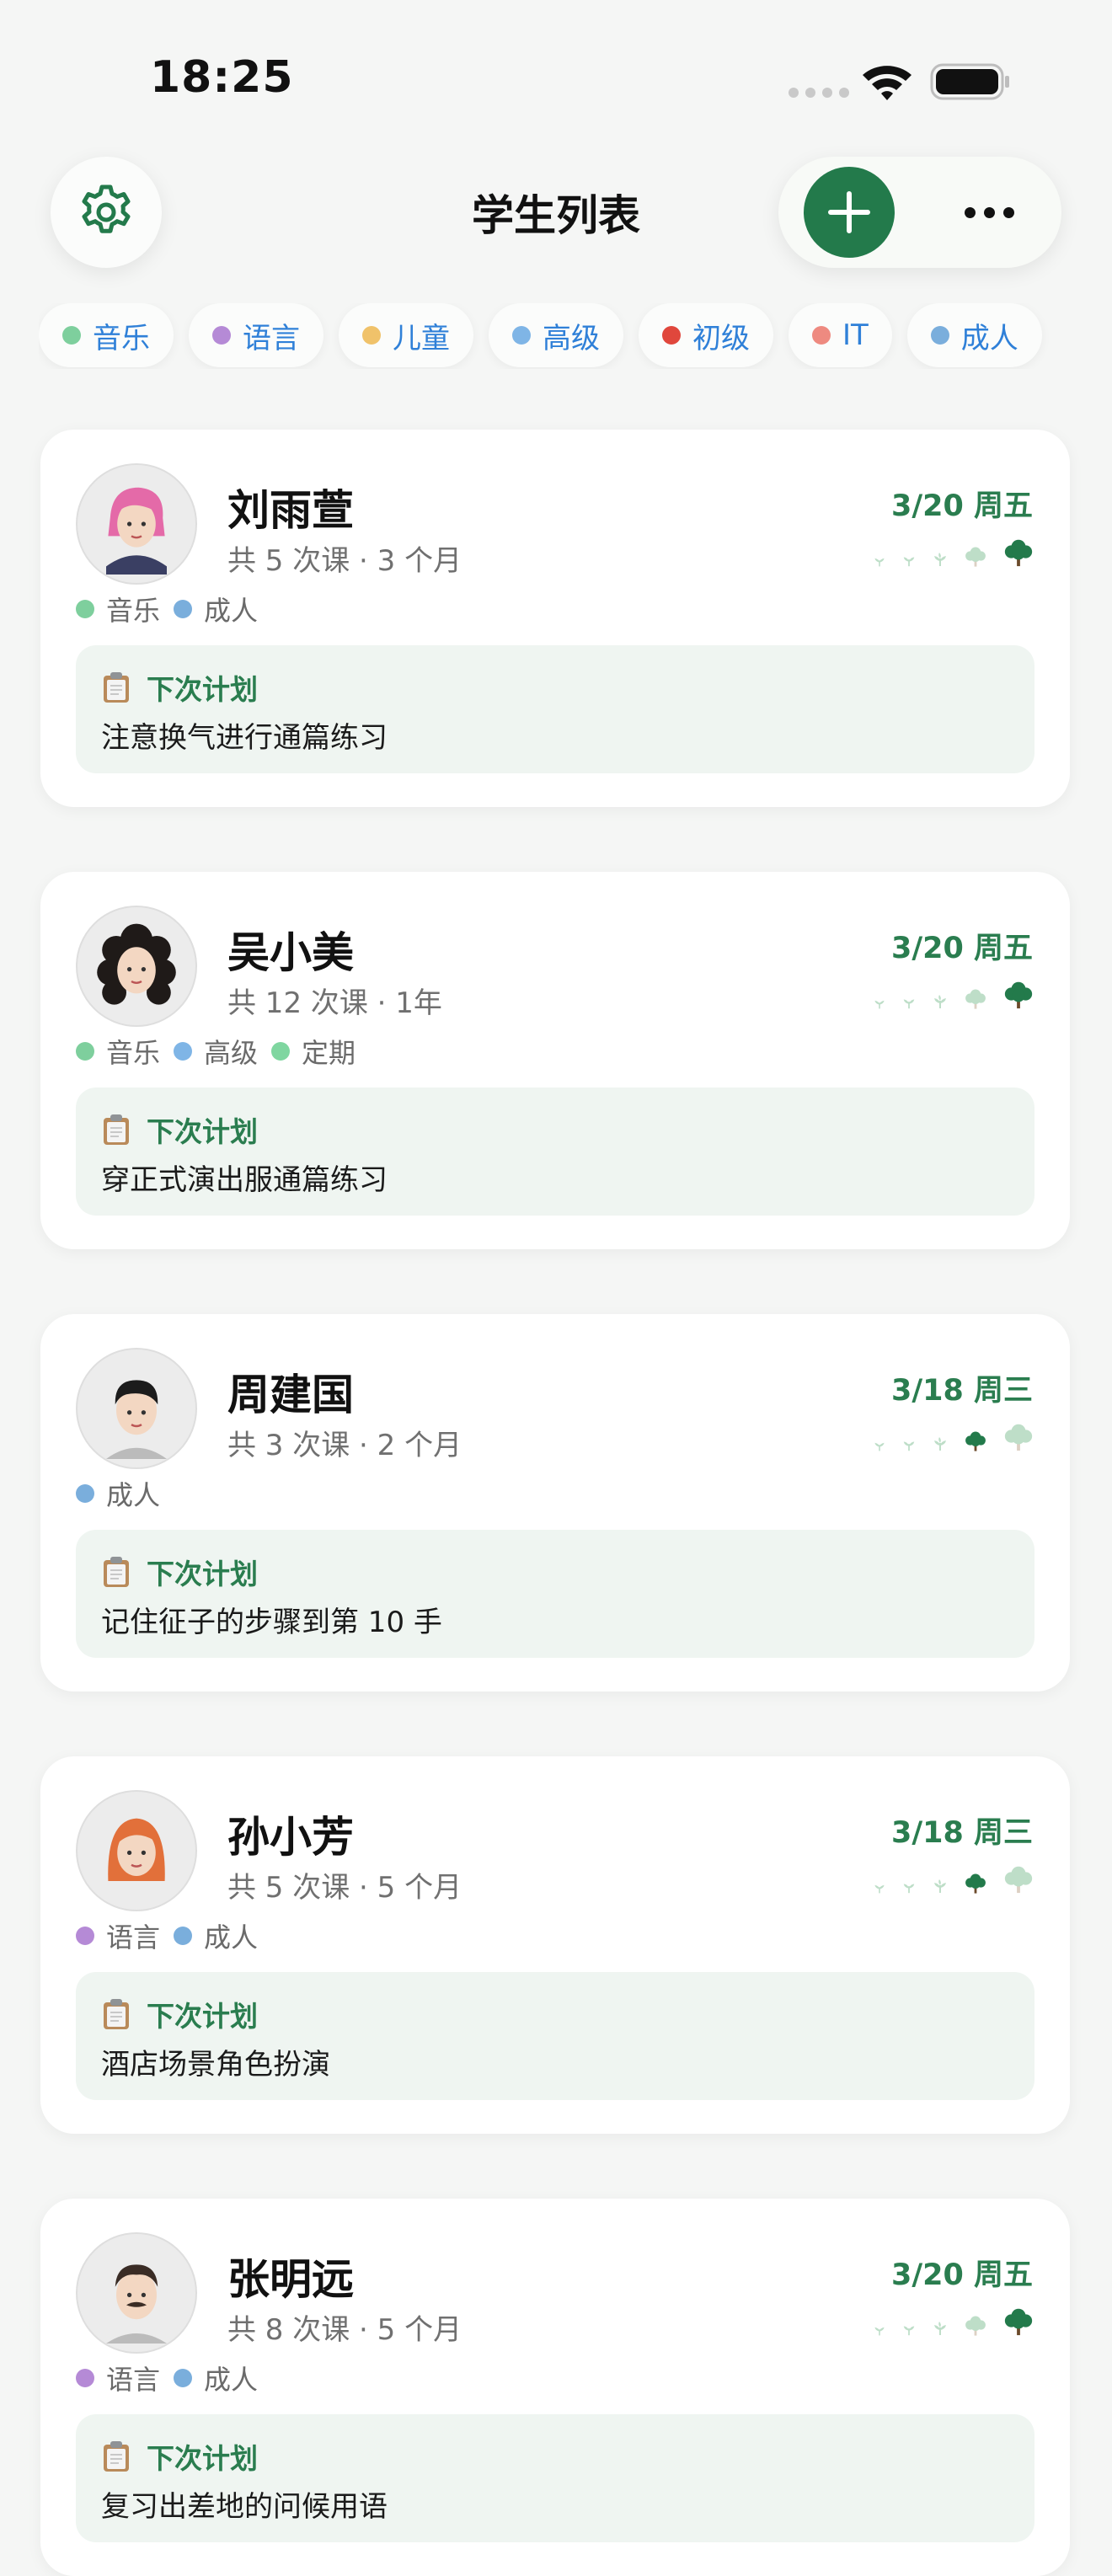 This screenshot has height=2576, width=1112. What do you see at coordinates (840, 335) in the screenshot?
I see `filter-chip: IT` at bounding box center [840, 335].